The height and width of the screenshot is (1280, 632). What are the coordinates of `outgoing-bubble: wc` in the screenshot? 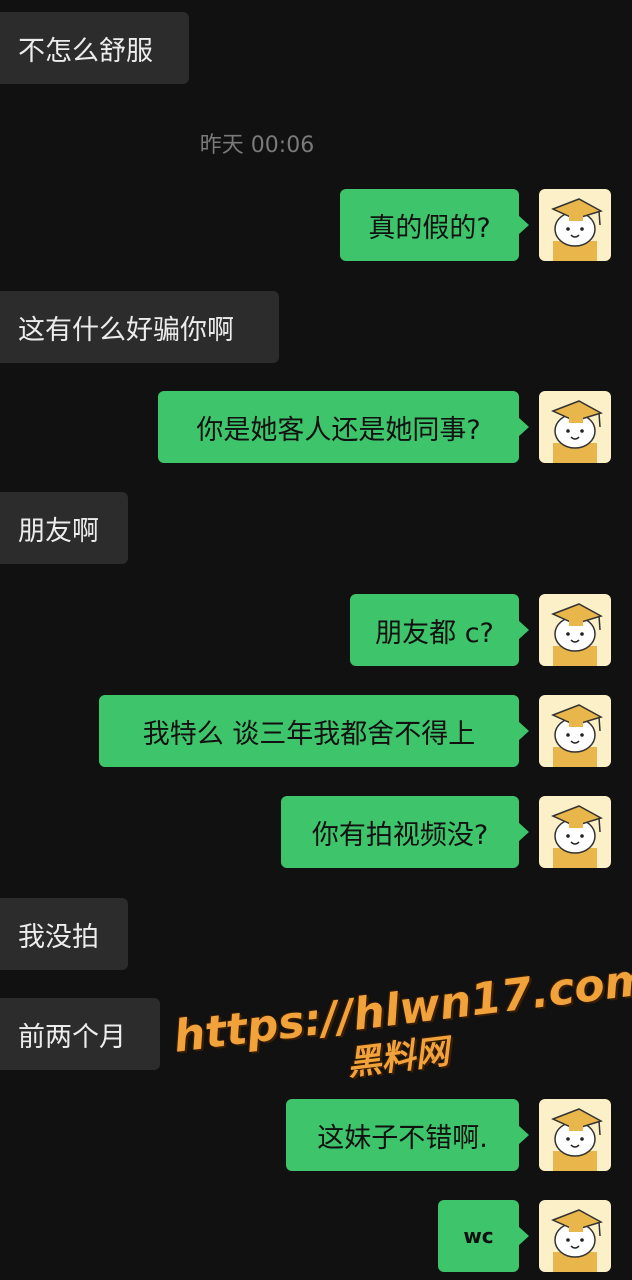 It's located at (483, 1236).